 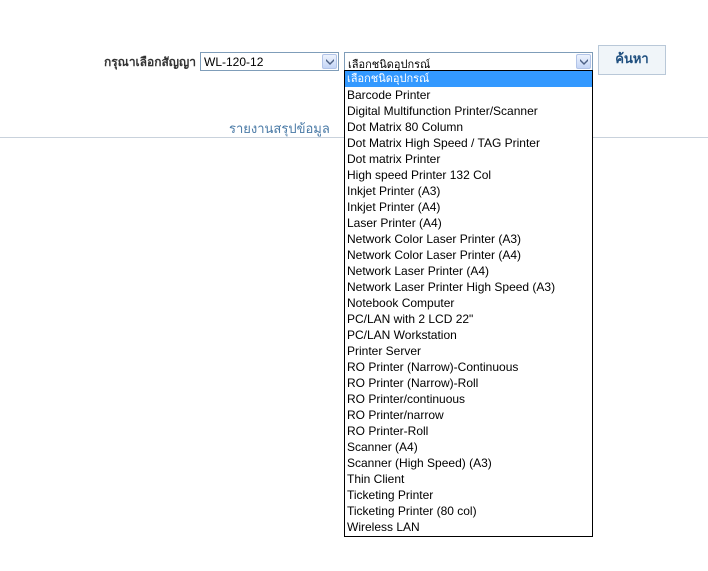 What do you see at coordinates (468, 127) in the screenshot?
I see `dropdown-option: Dot Matrix 80 Column` at bounding box center [468, 127].